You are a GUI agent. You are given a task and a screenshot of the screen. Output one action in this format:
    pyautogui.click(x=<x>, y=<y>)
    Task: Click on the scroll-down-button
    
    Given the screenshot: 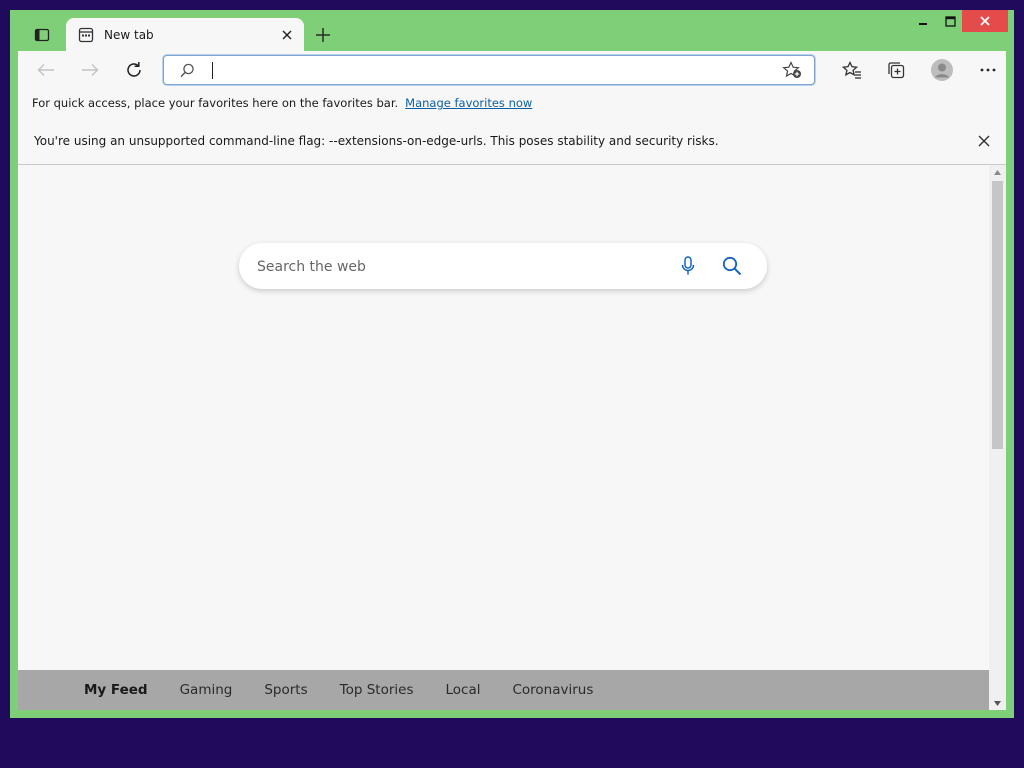 What is the action you would take?
    pyautogui.click(x=997, y=703)
    